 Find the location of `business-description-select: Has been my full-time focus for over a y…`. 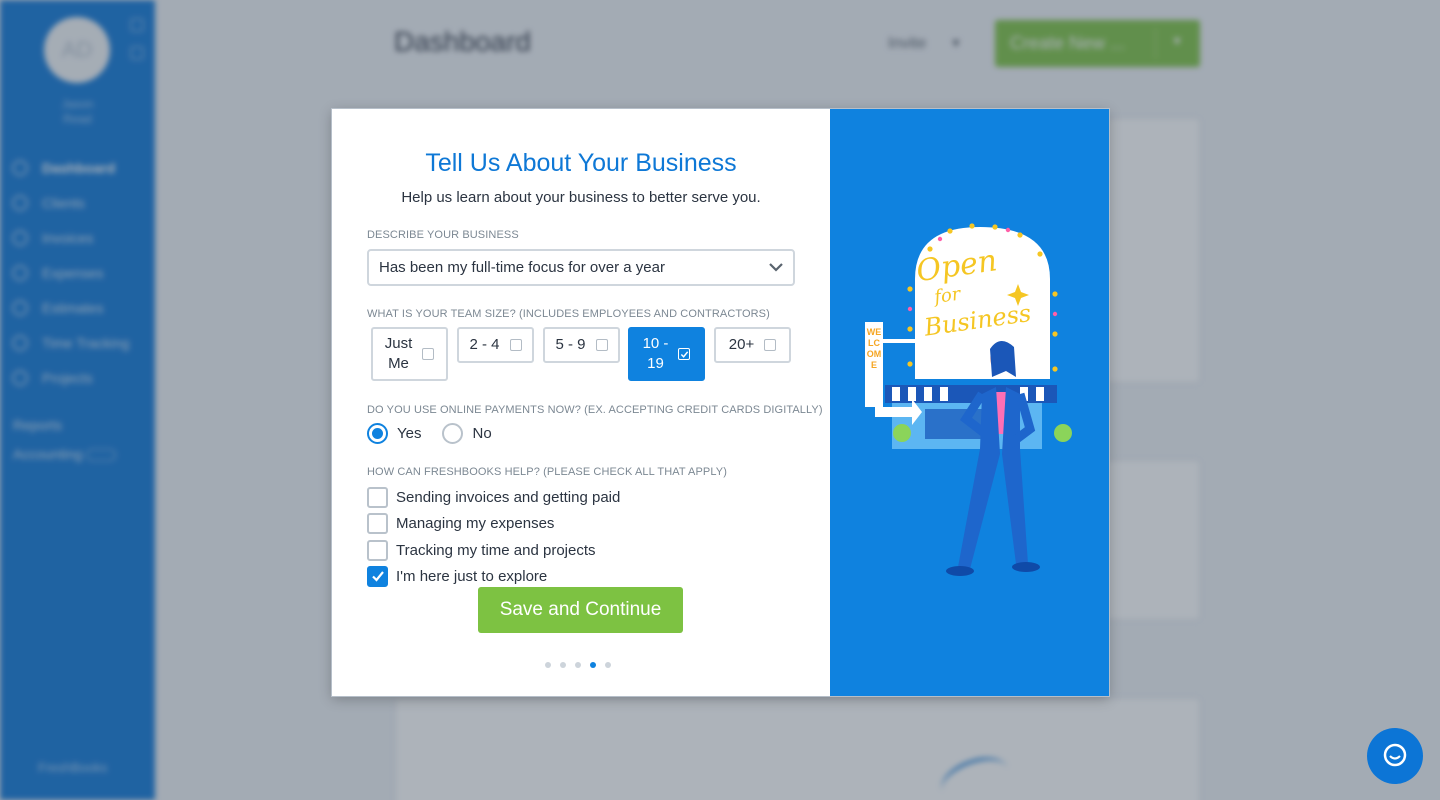

business-description-select: Has been my full-time focus for over a y… is located at coordinates (581, 267).